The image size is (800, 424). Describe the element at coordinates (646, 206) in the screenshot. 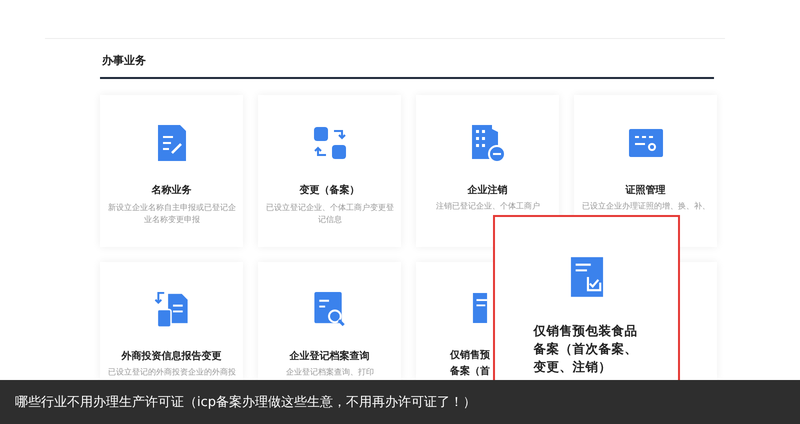

I see `card-description: 已设立企业办理证照的增、换、补、` at that location.